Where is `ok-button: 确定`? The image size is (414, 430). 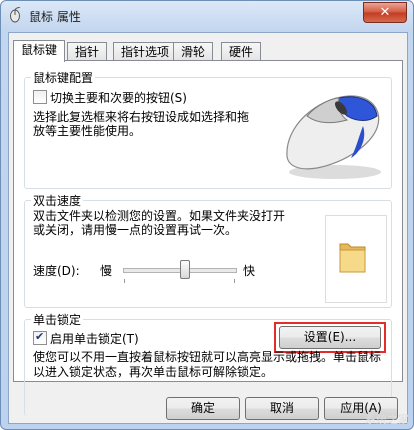
ok-button: 确定 is located at coordinates (203, 408).